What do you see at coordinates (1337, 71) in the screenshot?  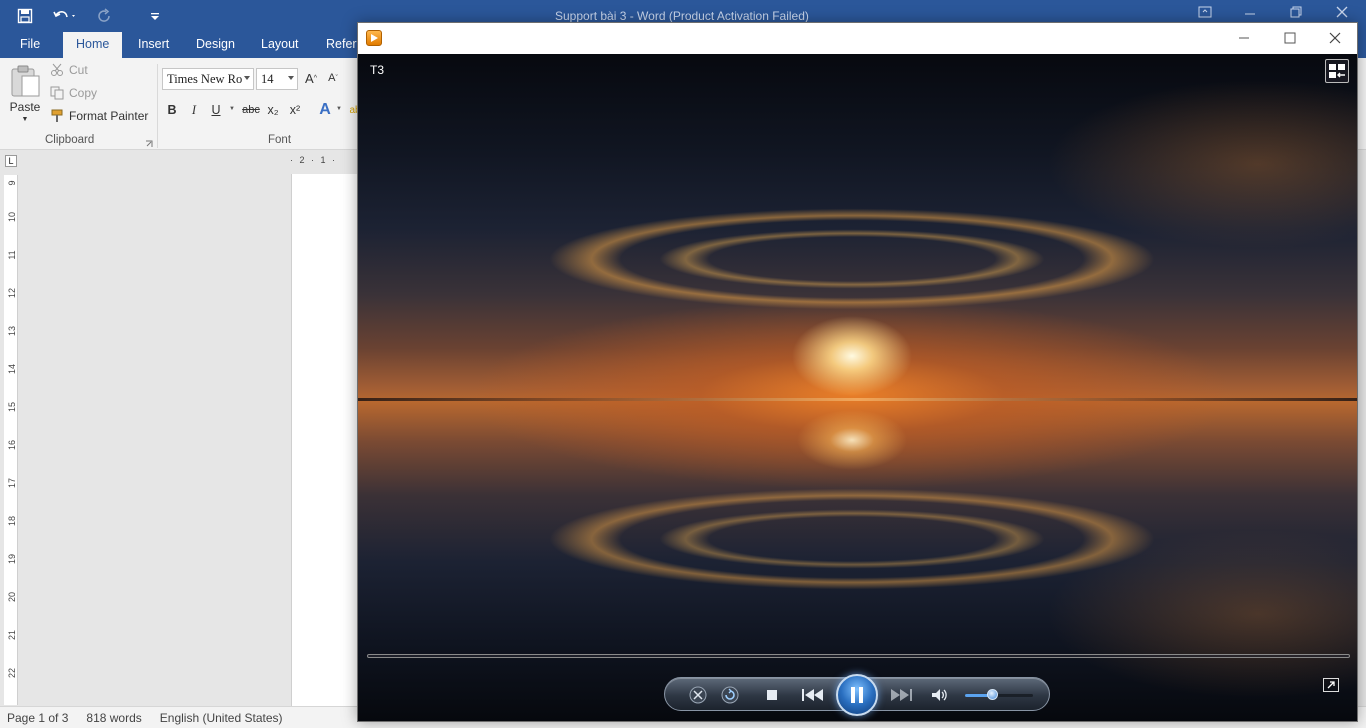 I see `switch-to-library-icon` at bounding box center [1337, 71].